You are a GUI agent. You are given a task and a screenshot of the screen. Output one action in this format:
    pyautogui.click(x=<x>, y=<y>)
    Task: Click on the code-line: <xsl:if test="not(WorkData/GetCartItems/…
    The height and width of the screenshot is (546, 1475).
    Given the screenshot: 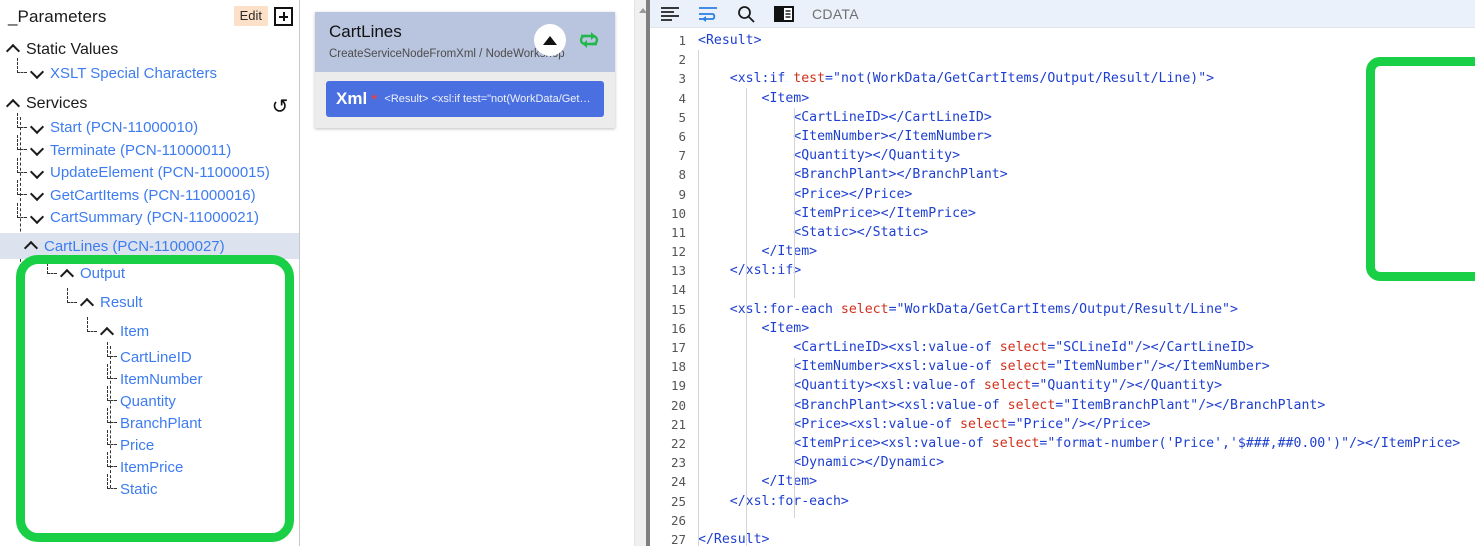 What is the action you would take?
    pyautogui.click(x=1079, y=78)
    